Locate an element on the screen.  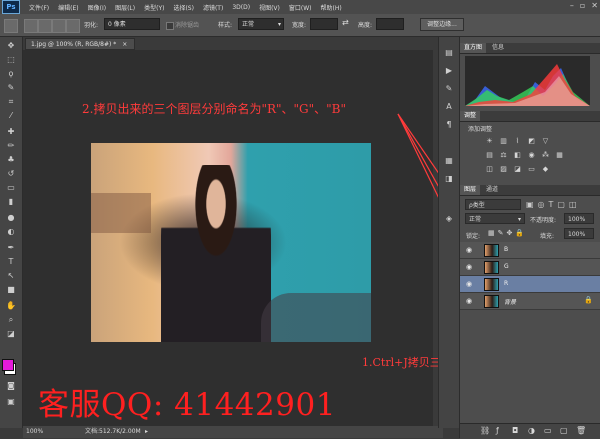
tab-info: 信息 is located at coordinates (498, 48).